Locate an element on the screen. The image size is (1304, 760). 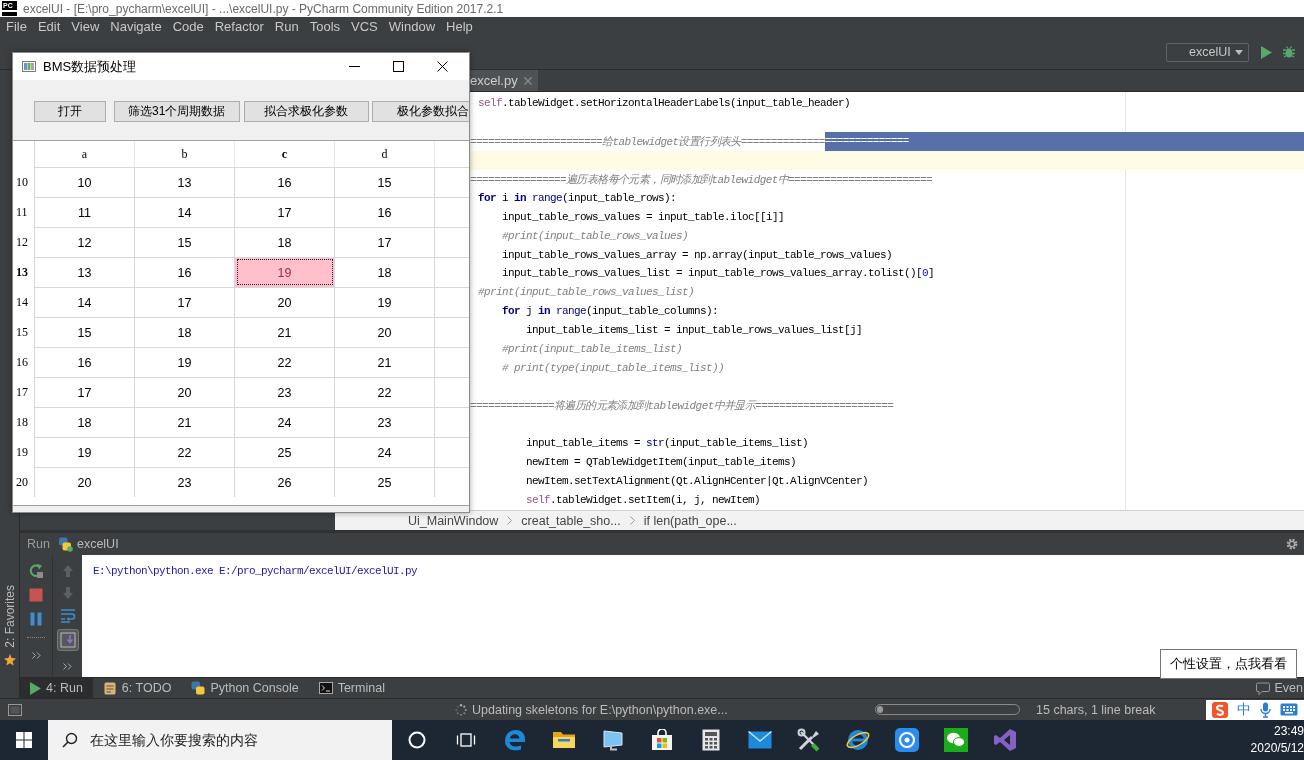
envelope-icon is located at coordinates (759, 740).